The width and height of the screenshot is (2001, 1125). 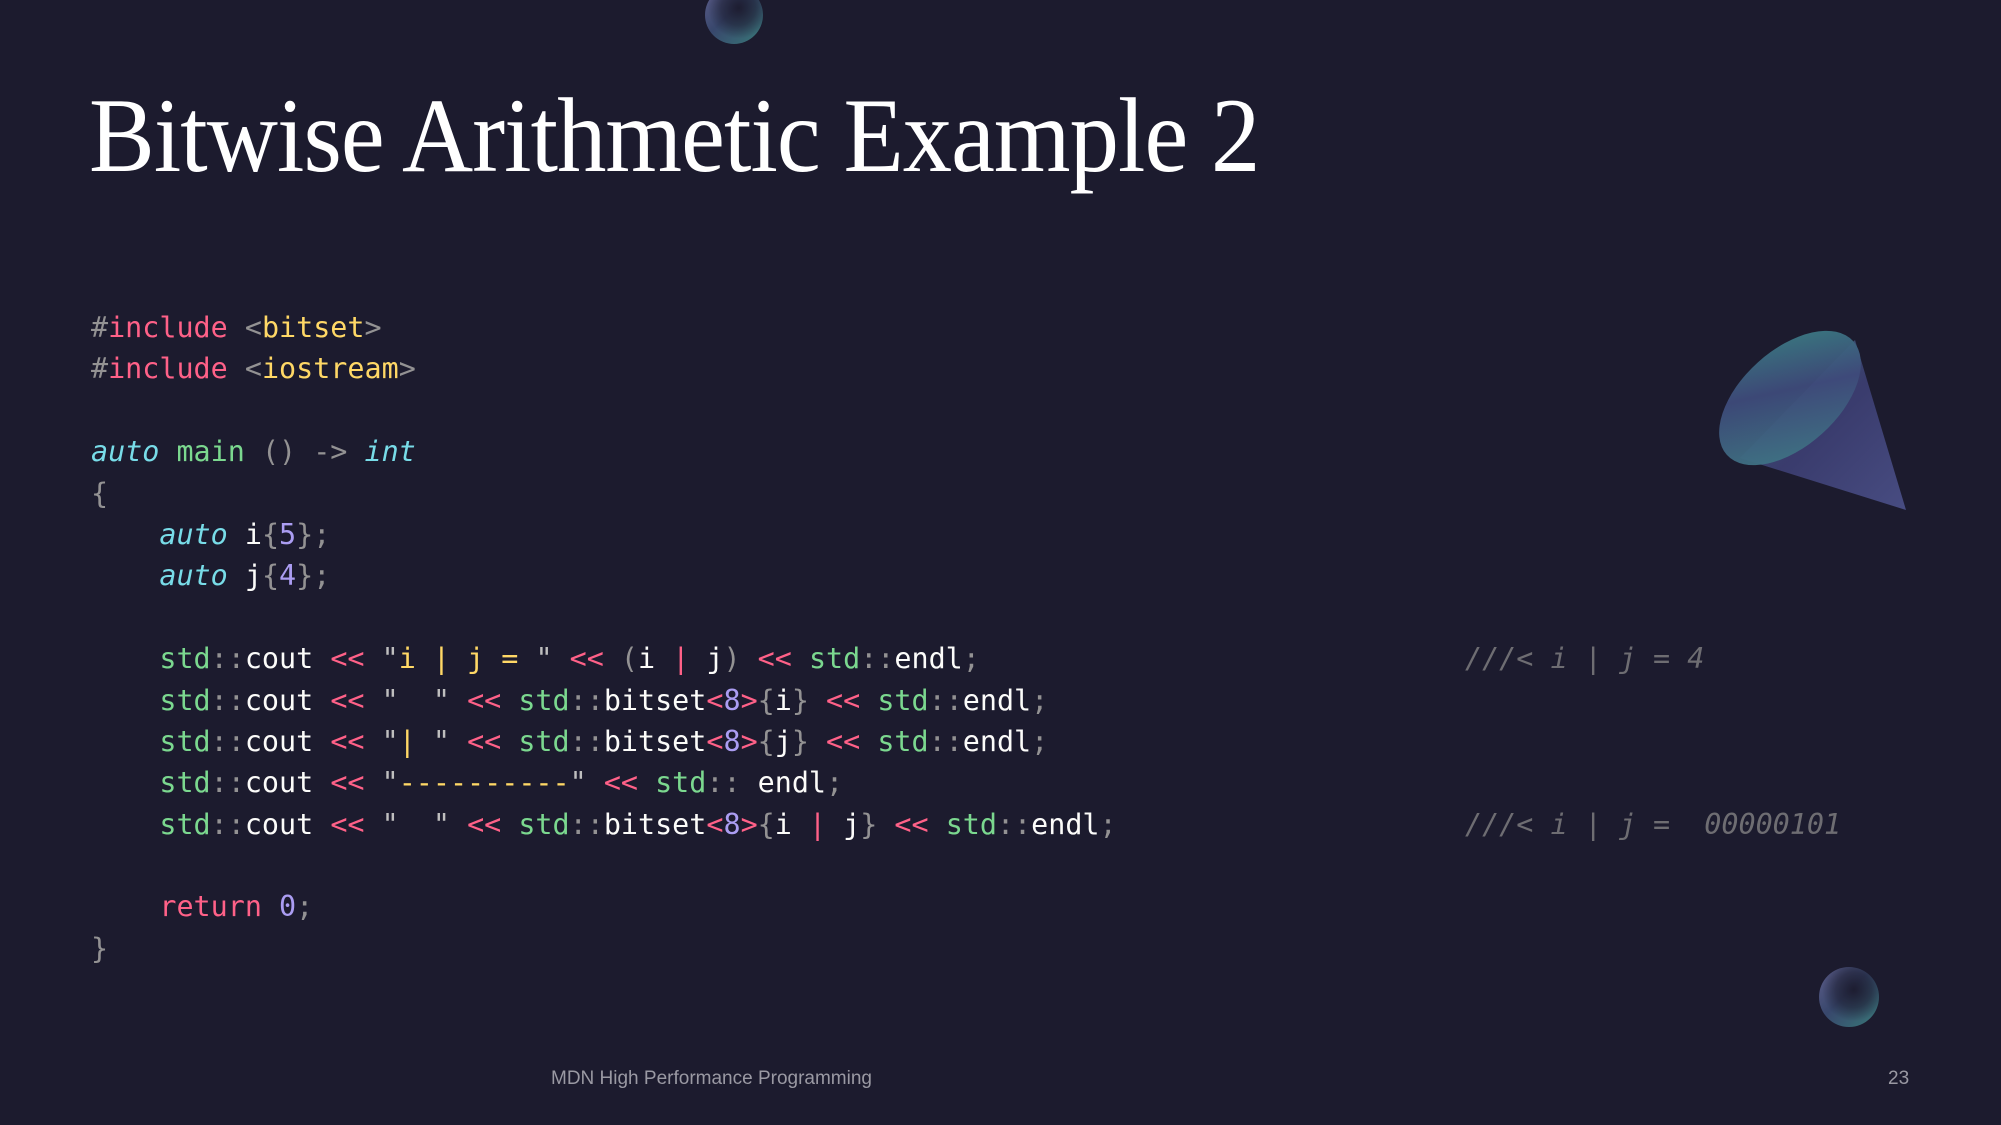 What do you see at coordinates (732, 659) in the screenshot?
I see `code-punctuation: )` at bounding box center [732, 659].